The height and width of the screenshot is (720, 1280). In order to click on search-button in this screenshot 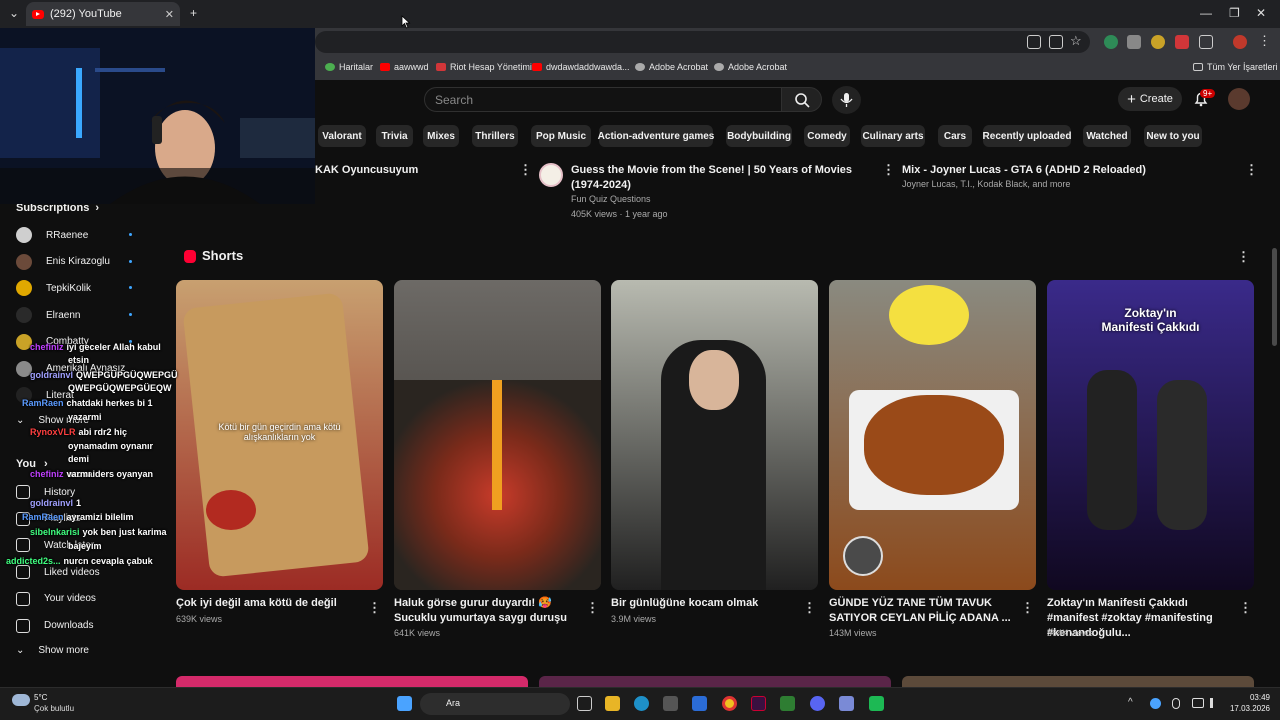, I will do `click(801, 99)`.